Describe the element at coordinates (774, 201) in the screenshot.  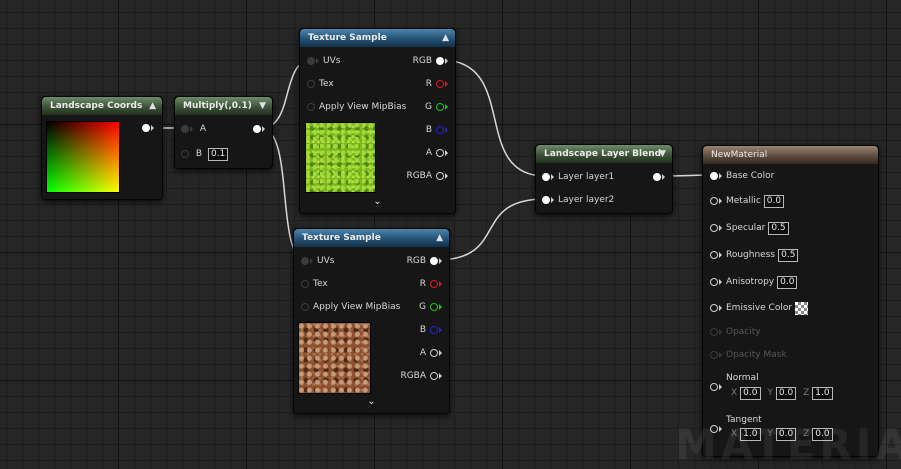
I see `metallic-value-field: 0.0` at that location.